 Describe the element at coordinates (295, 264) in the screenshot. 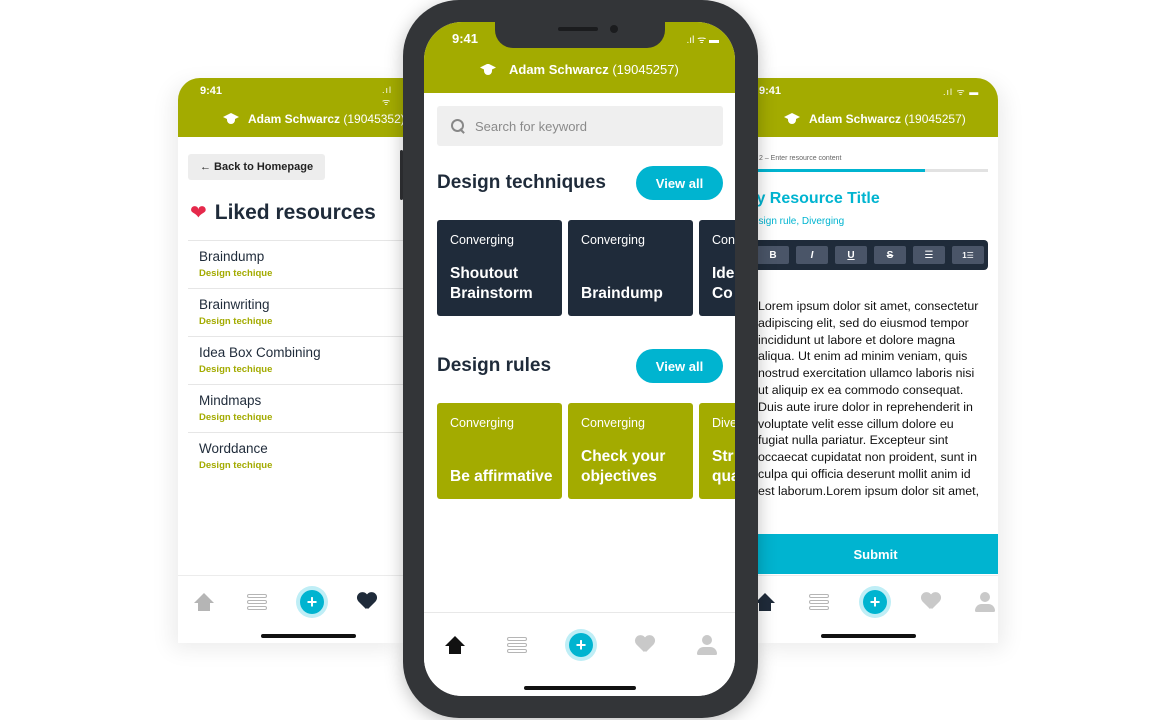

I see `list-item: Braindump Design techique` at that location.